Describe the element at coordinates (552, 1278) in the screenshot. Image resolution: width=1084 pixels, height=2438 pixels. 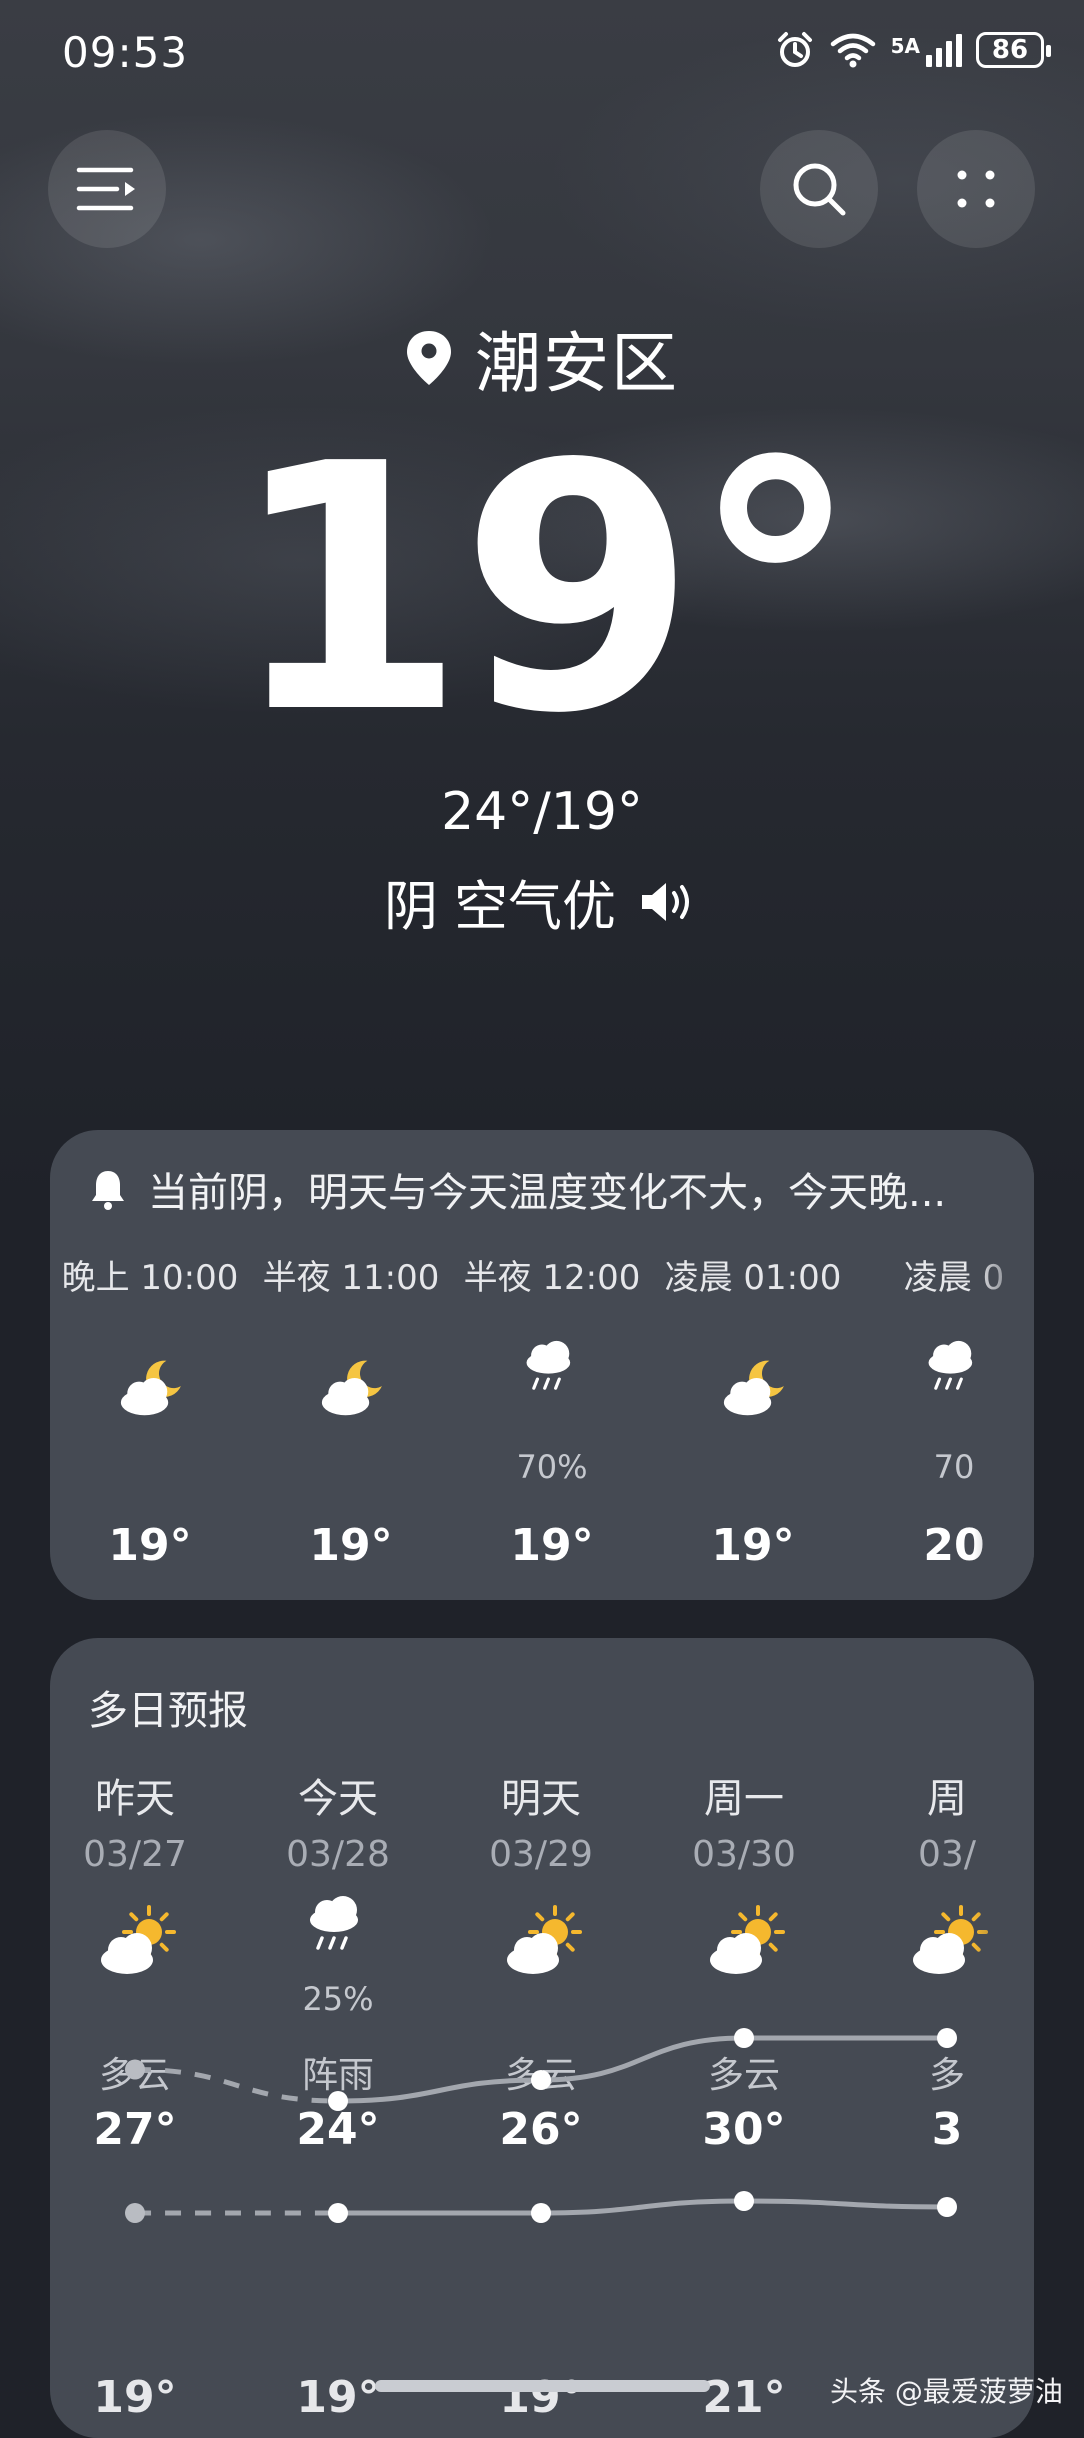
I see `hour-label: 半夜 12:00` at that location.